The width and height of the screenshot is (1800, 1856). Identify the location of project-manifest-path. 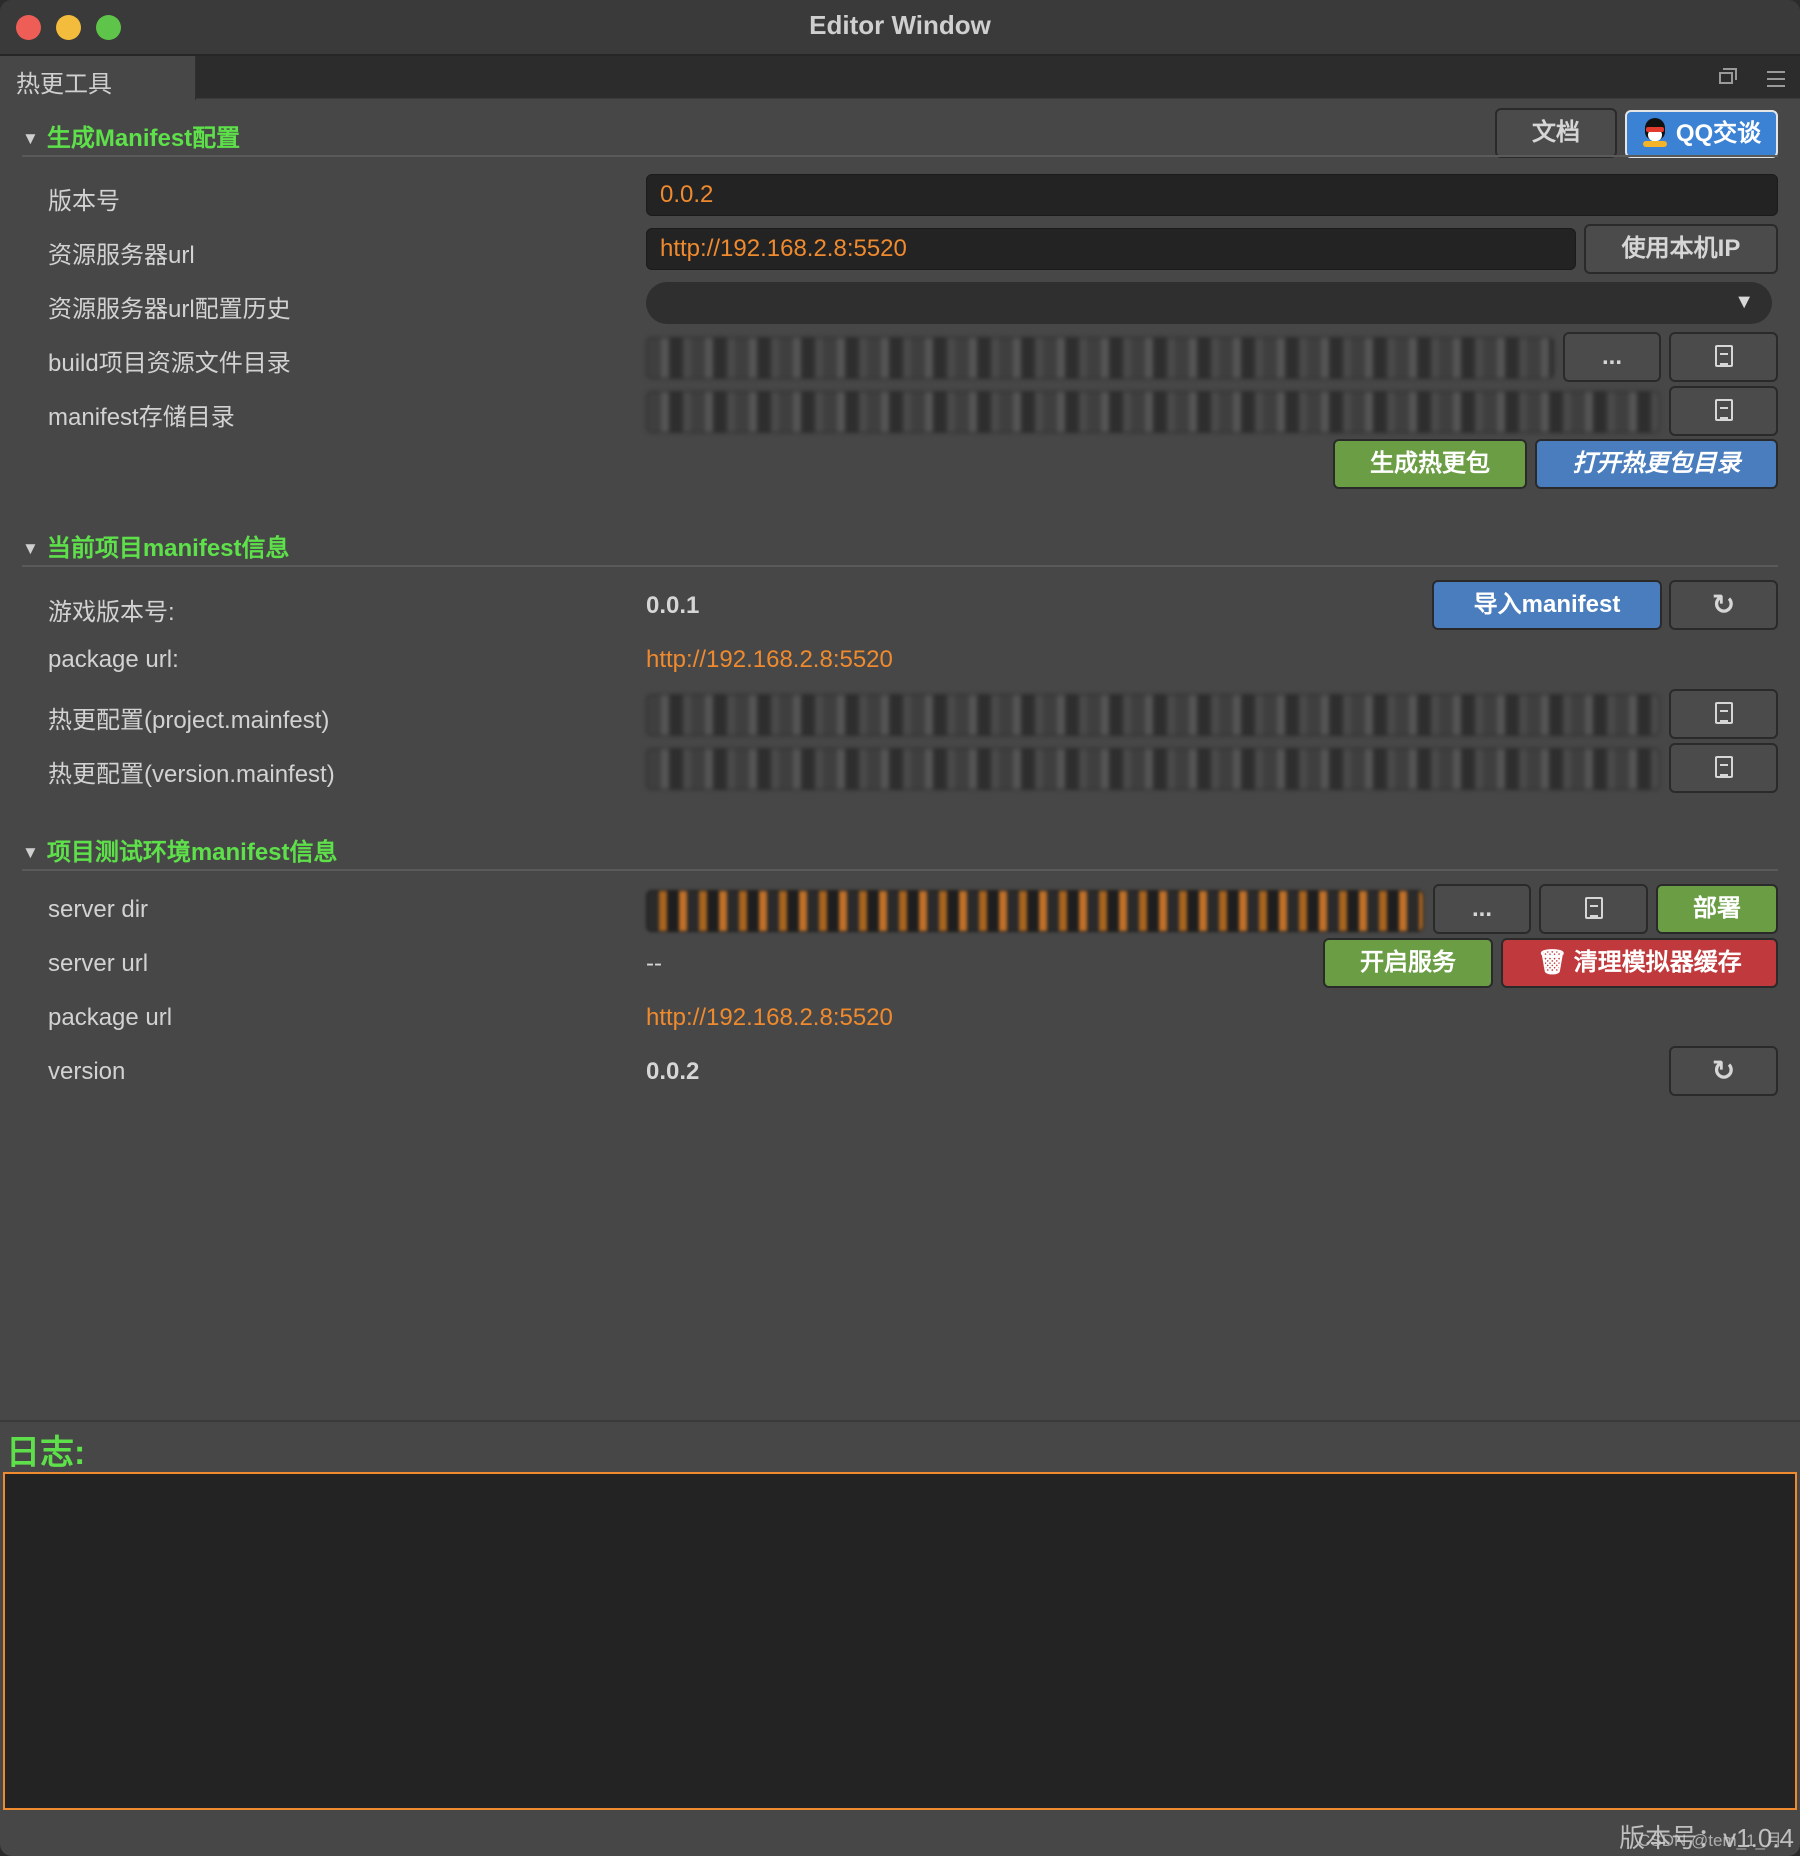
(1153, 715).